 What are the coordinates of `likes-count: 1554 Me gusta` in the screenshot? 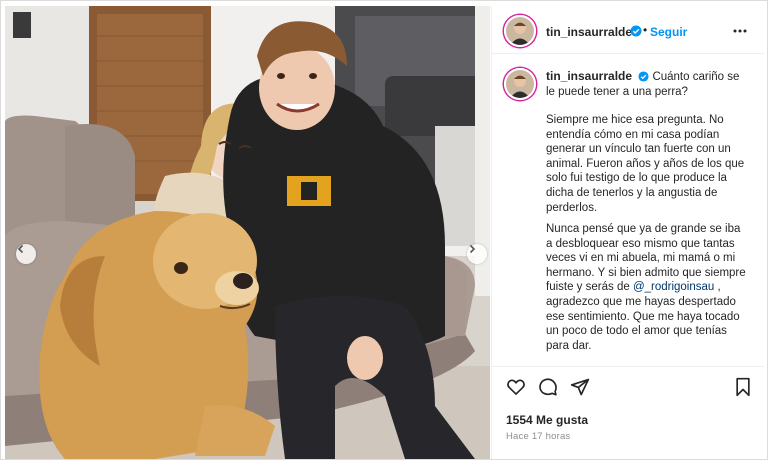 It's located at (547, 420).